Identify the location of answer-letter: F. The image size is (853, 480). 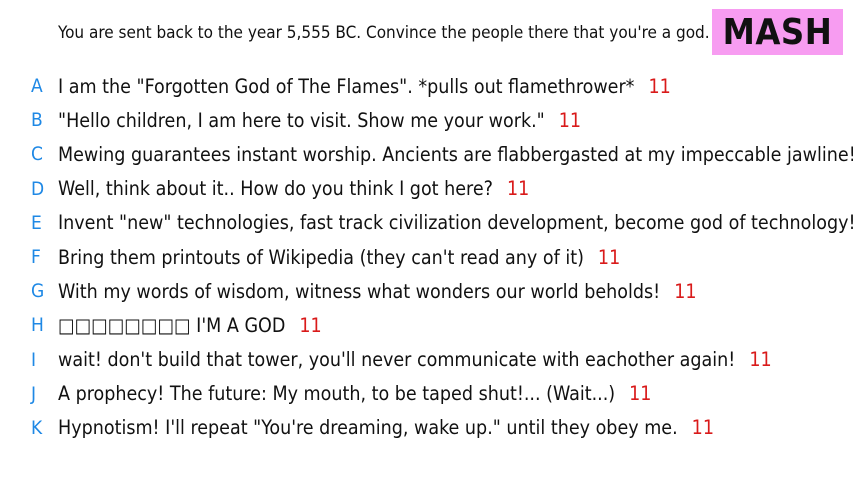
(36, 257).